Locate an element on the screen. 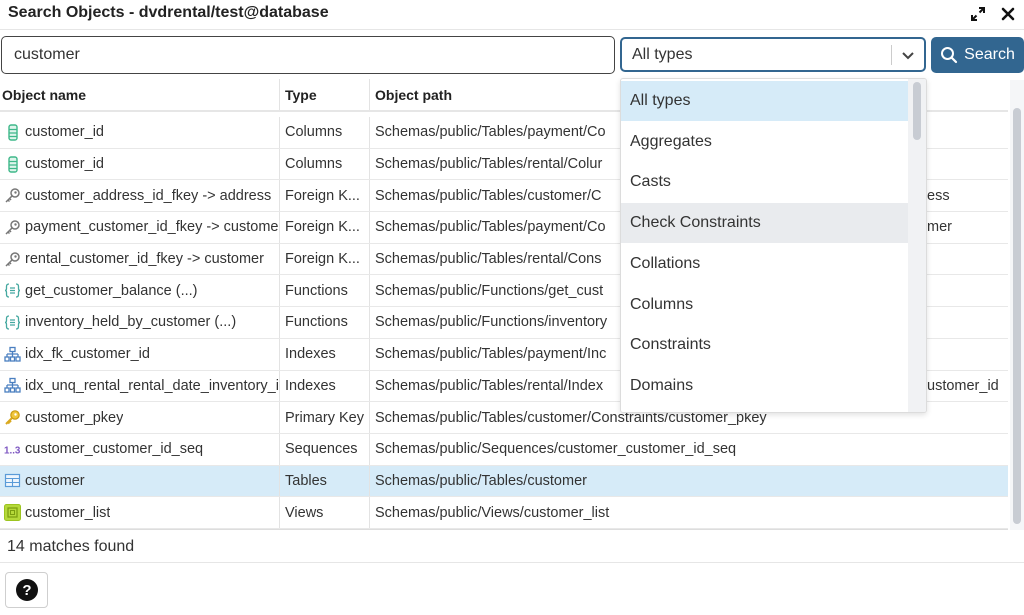 The height and width of the screenshot is (615, 1024). footer-divider is located at coordinates (512, 562).